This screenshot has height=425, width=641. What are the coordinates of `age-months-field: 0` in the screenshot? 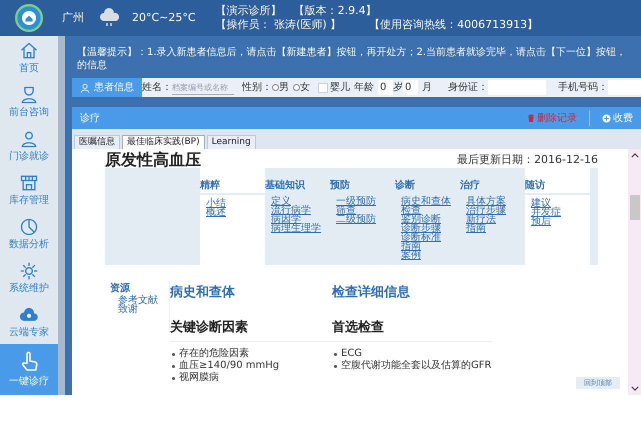 It's located at (410, 87).